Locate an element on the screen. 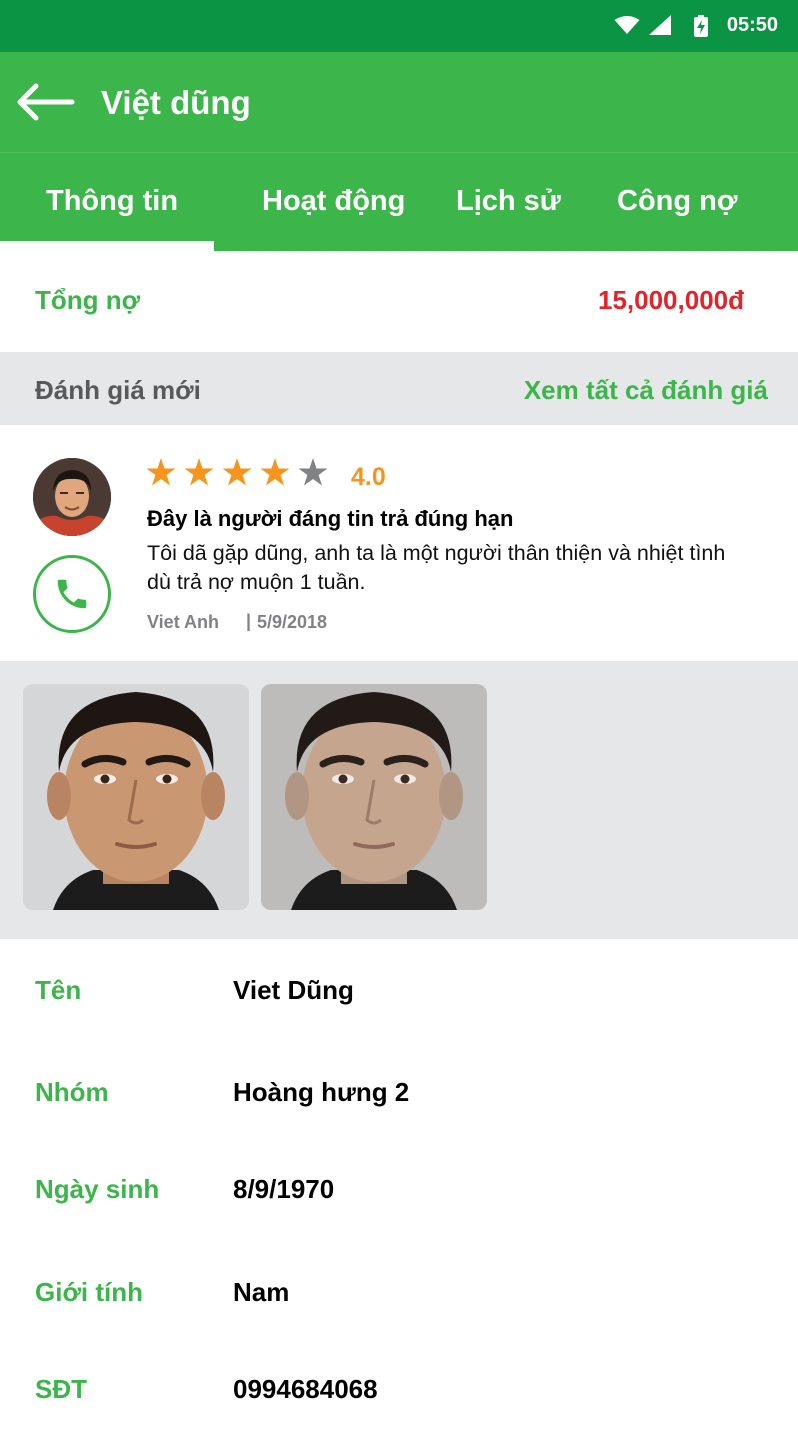  gender-label: Giới tính is located at coordinates (89, 1292).